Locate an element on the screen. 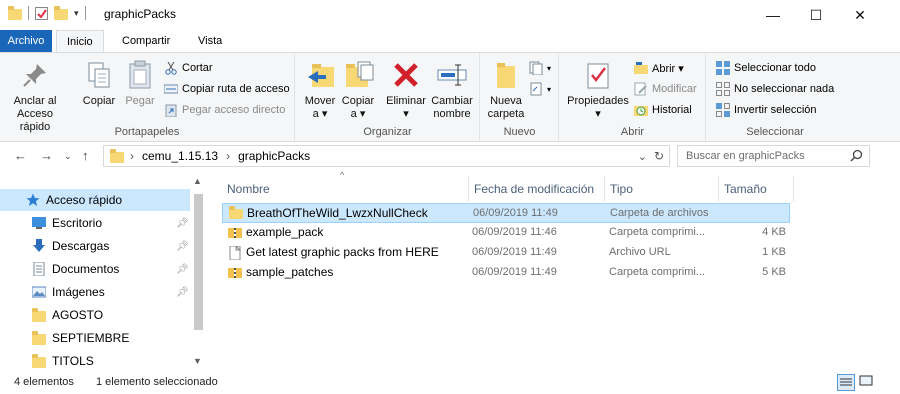 The height and width of the screenshot is (394, 900). select-all-label: Seleccionar todo is located at coordinates (775, 68).